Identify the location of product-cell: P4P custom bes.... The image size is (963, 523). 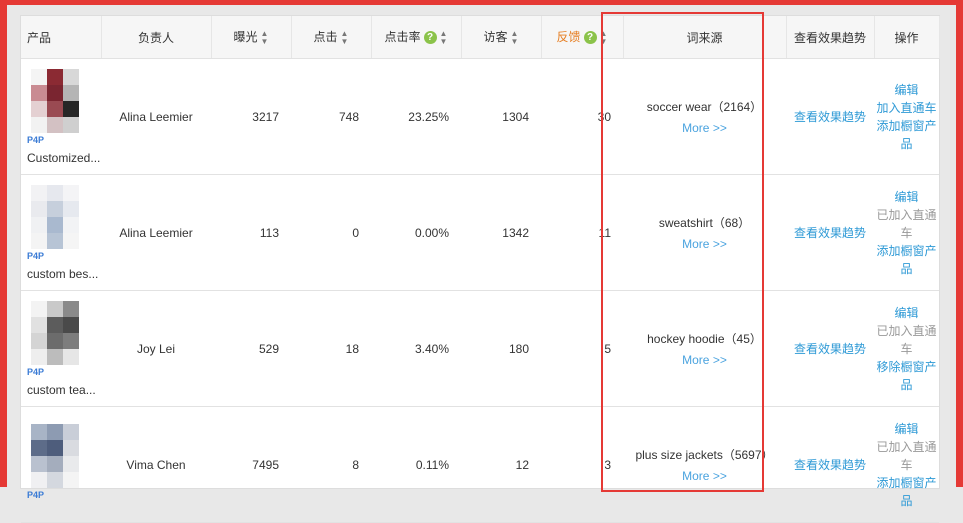
(61, 232).